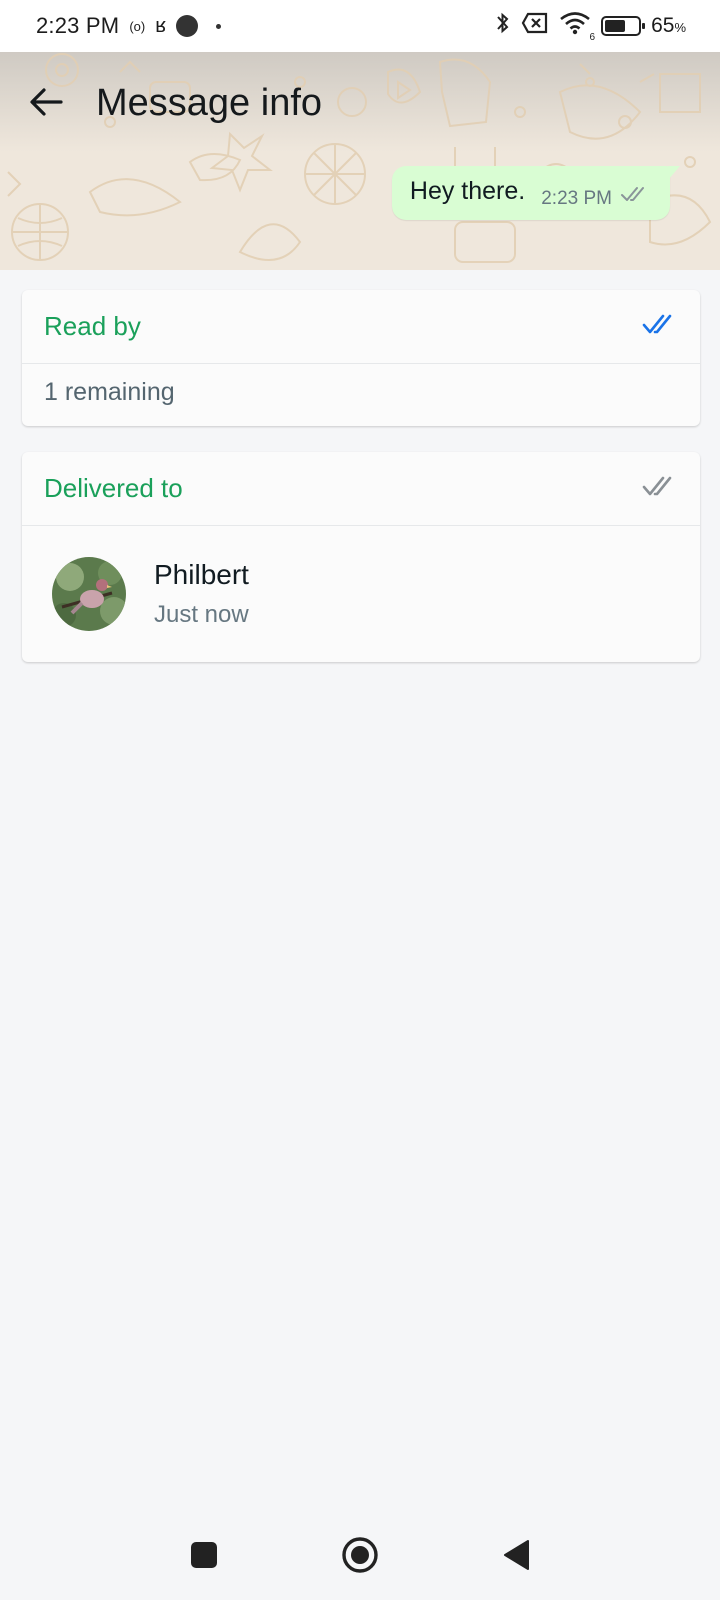  I want to click on delivered-to-header: Delivered to, so click(361, 489).